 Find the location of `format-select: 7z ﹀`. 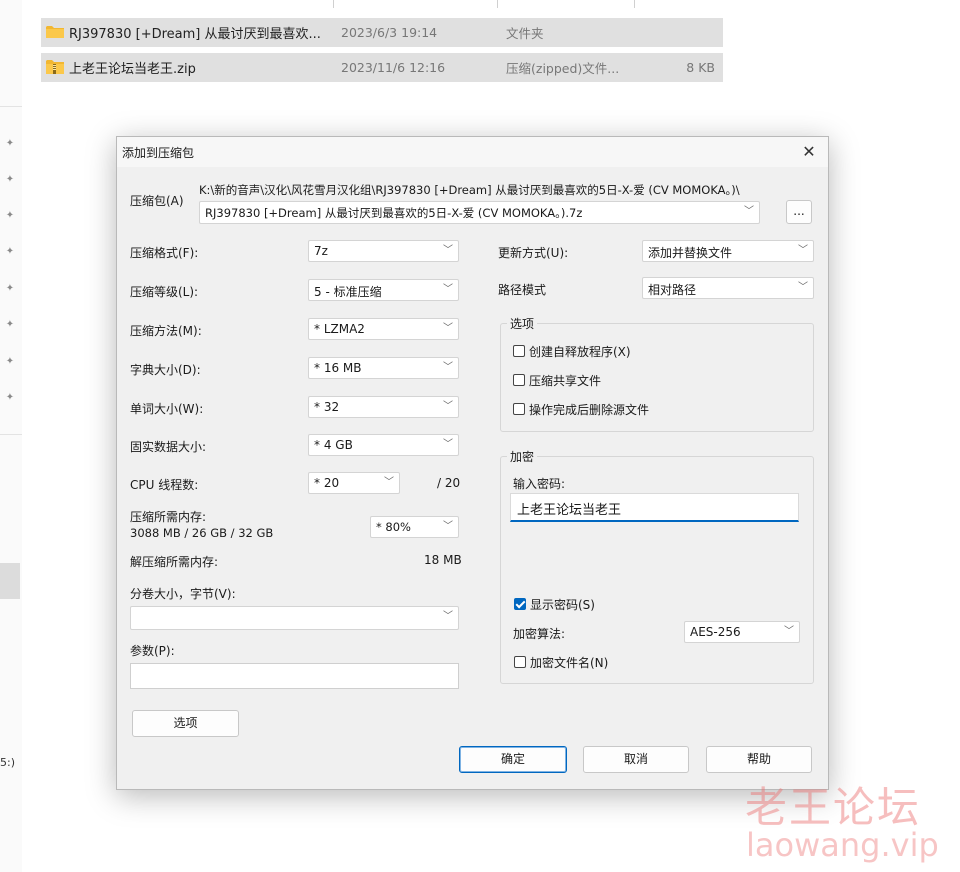

format-select: 7z ﹀ is located at coordinates (383, 251).